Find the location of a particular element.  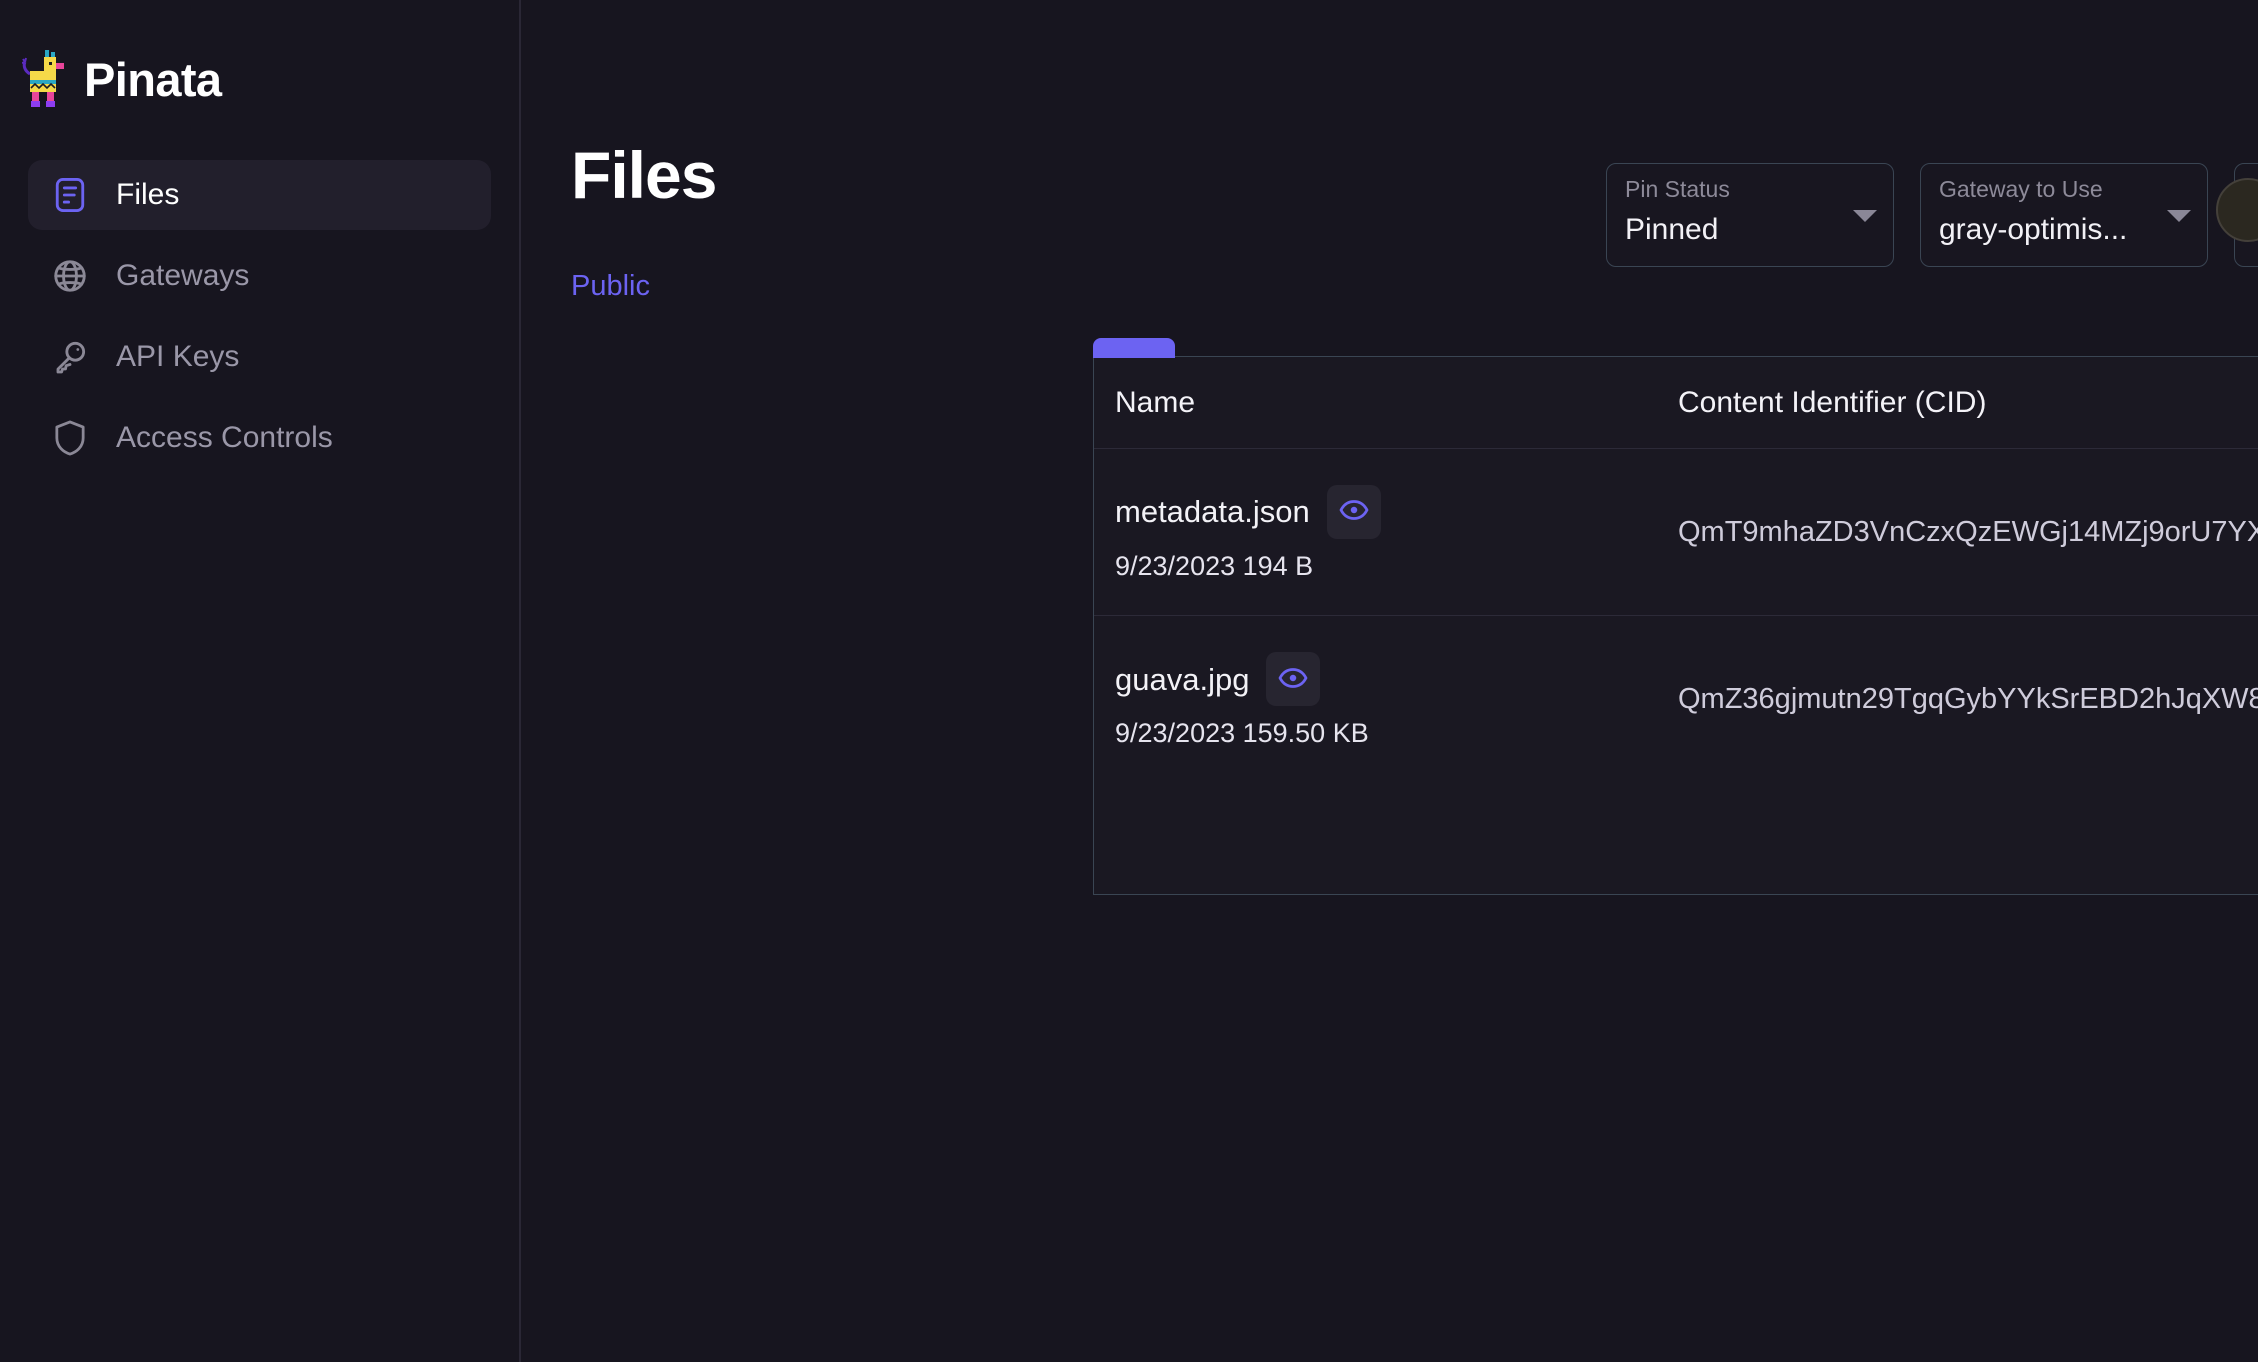

key-icon is located at coordinates (70, 357).